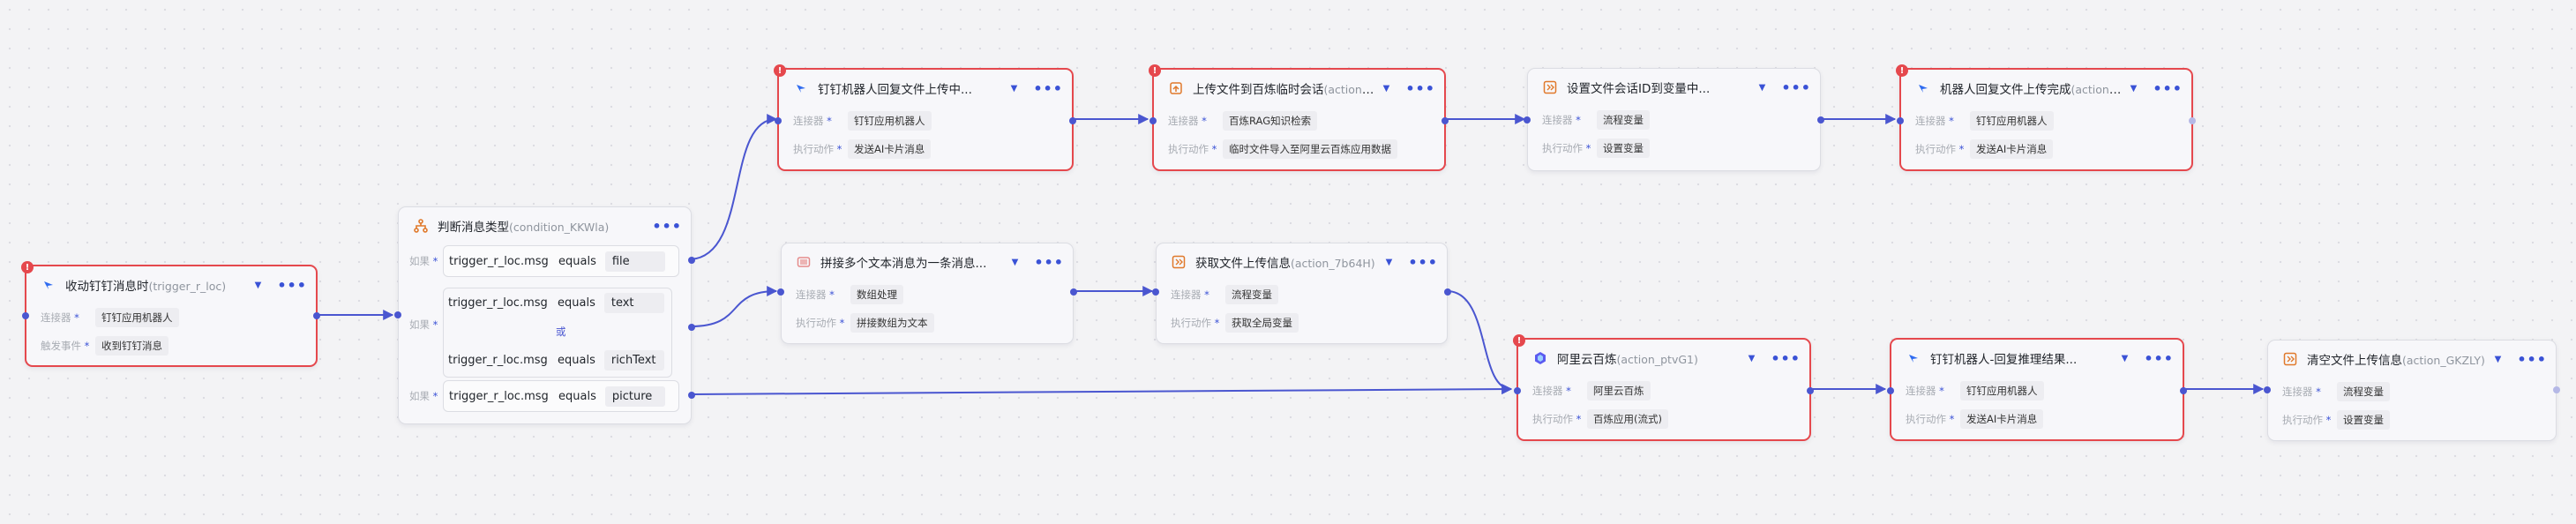 This screenshot has width=2576, height=524. Describe the element at coordinates (1271, 121) in the screenshot. I see `connector-value: 百炼RAG知识检索` at that location.